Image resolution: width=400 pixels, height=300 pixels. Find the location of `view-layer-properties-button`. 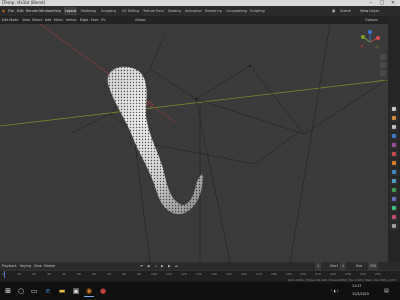

view-layer-properties-button is located at coordinates (394, 136).